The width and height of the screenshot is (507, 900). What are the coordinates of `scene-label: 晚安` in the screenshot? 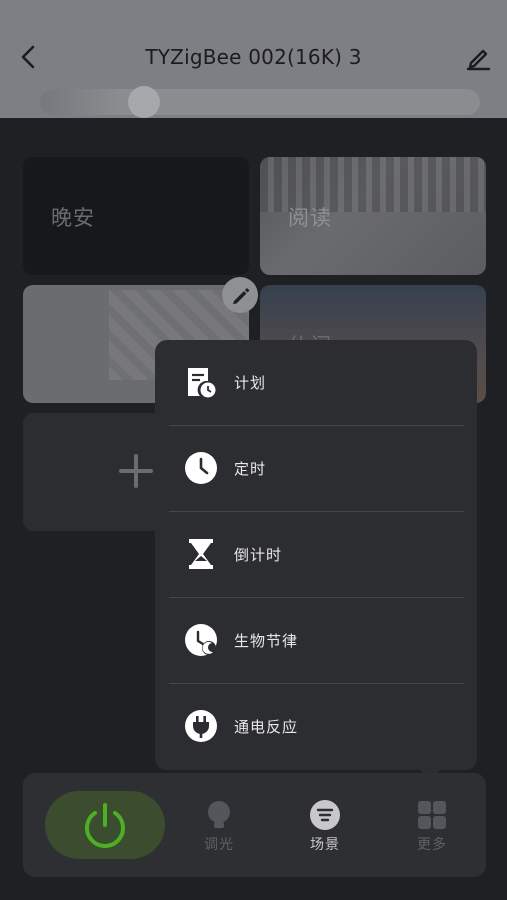 It's located at (73, 218).